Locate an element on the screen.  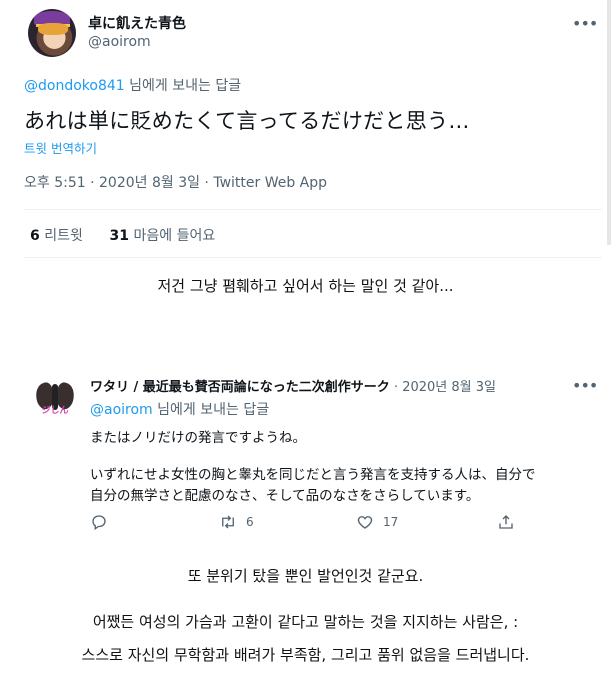
translate-tweet-link: 트윗 번역하기 is located at coordinates (60, 147).